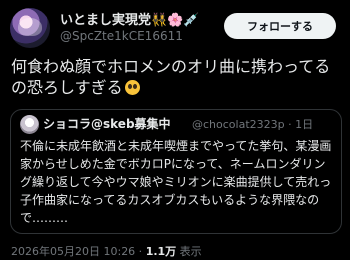 The width and height of the screenshot is (350, 260). Describe the element at coordinates (280, 26) in the screenshot. I see `follow-button: フォローする` at that location.